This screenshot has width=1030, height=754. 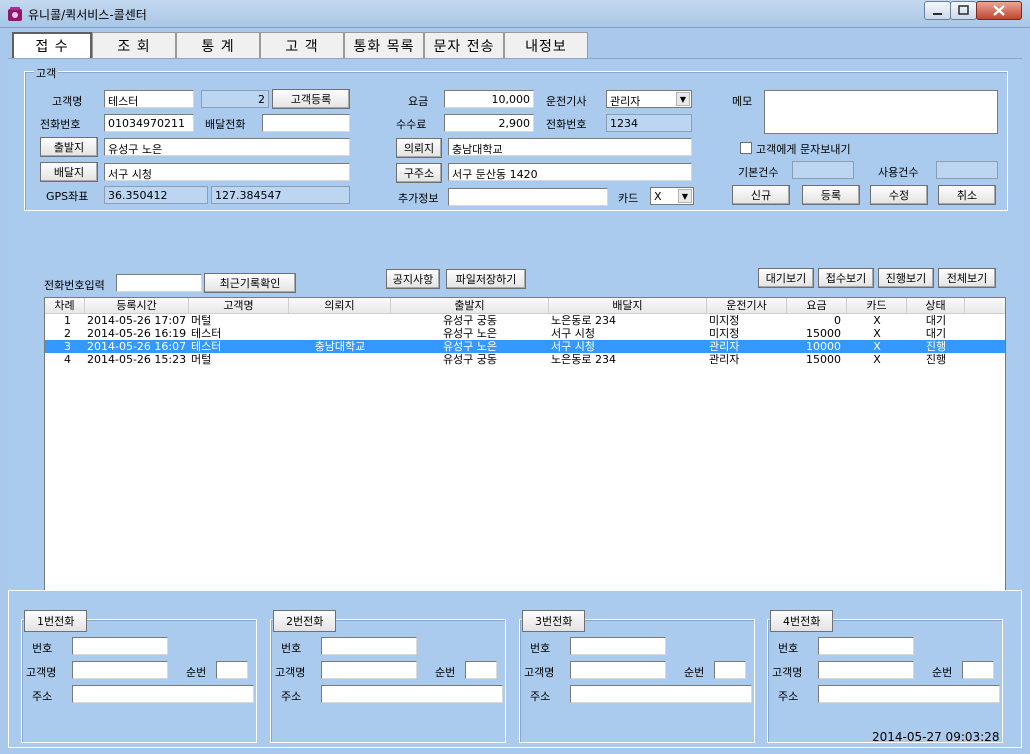 I want to click on customer-name-field: 테스터, so click(x=149, y=99).